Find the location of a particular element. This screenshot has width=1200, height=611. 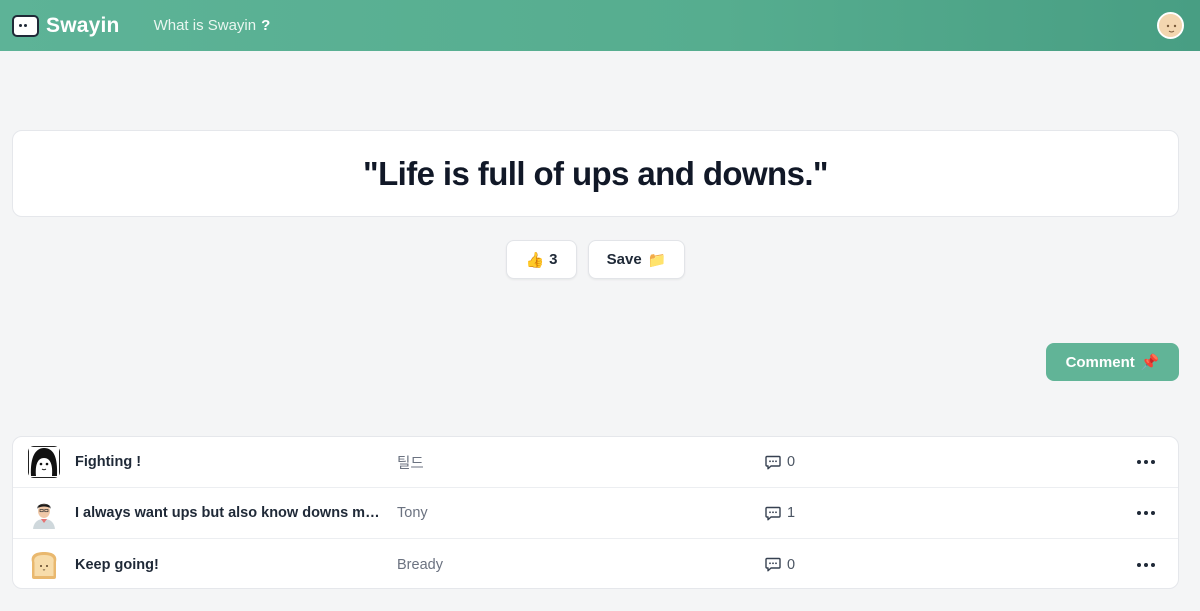

like-count: 3 is located at coordinates (553, 259).